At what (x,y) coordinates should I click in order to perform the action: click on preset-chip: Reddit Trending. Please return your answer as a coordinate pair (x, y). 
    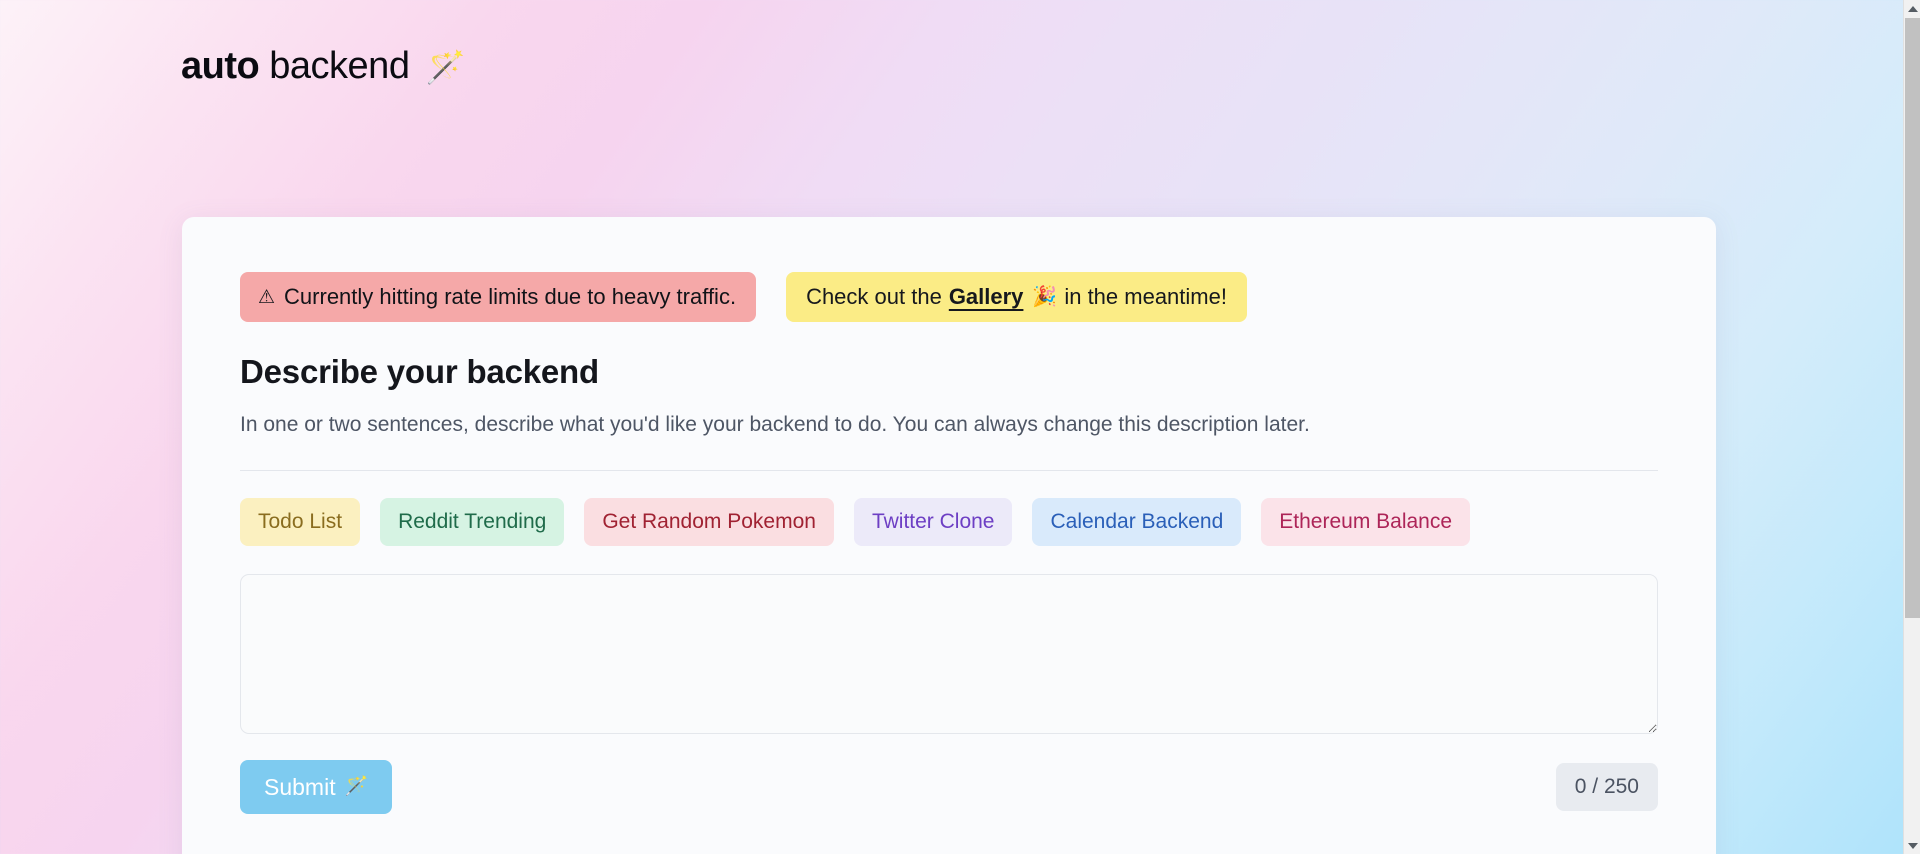
    Looking at the image, I should click on (472, 522).